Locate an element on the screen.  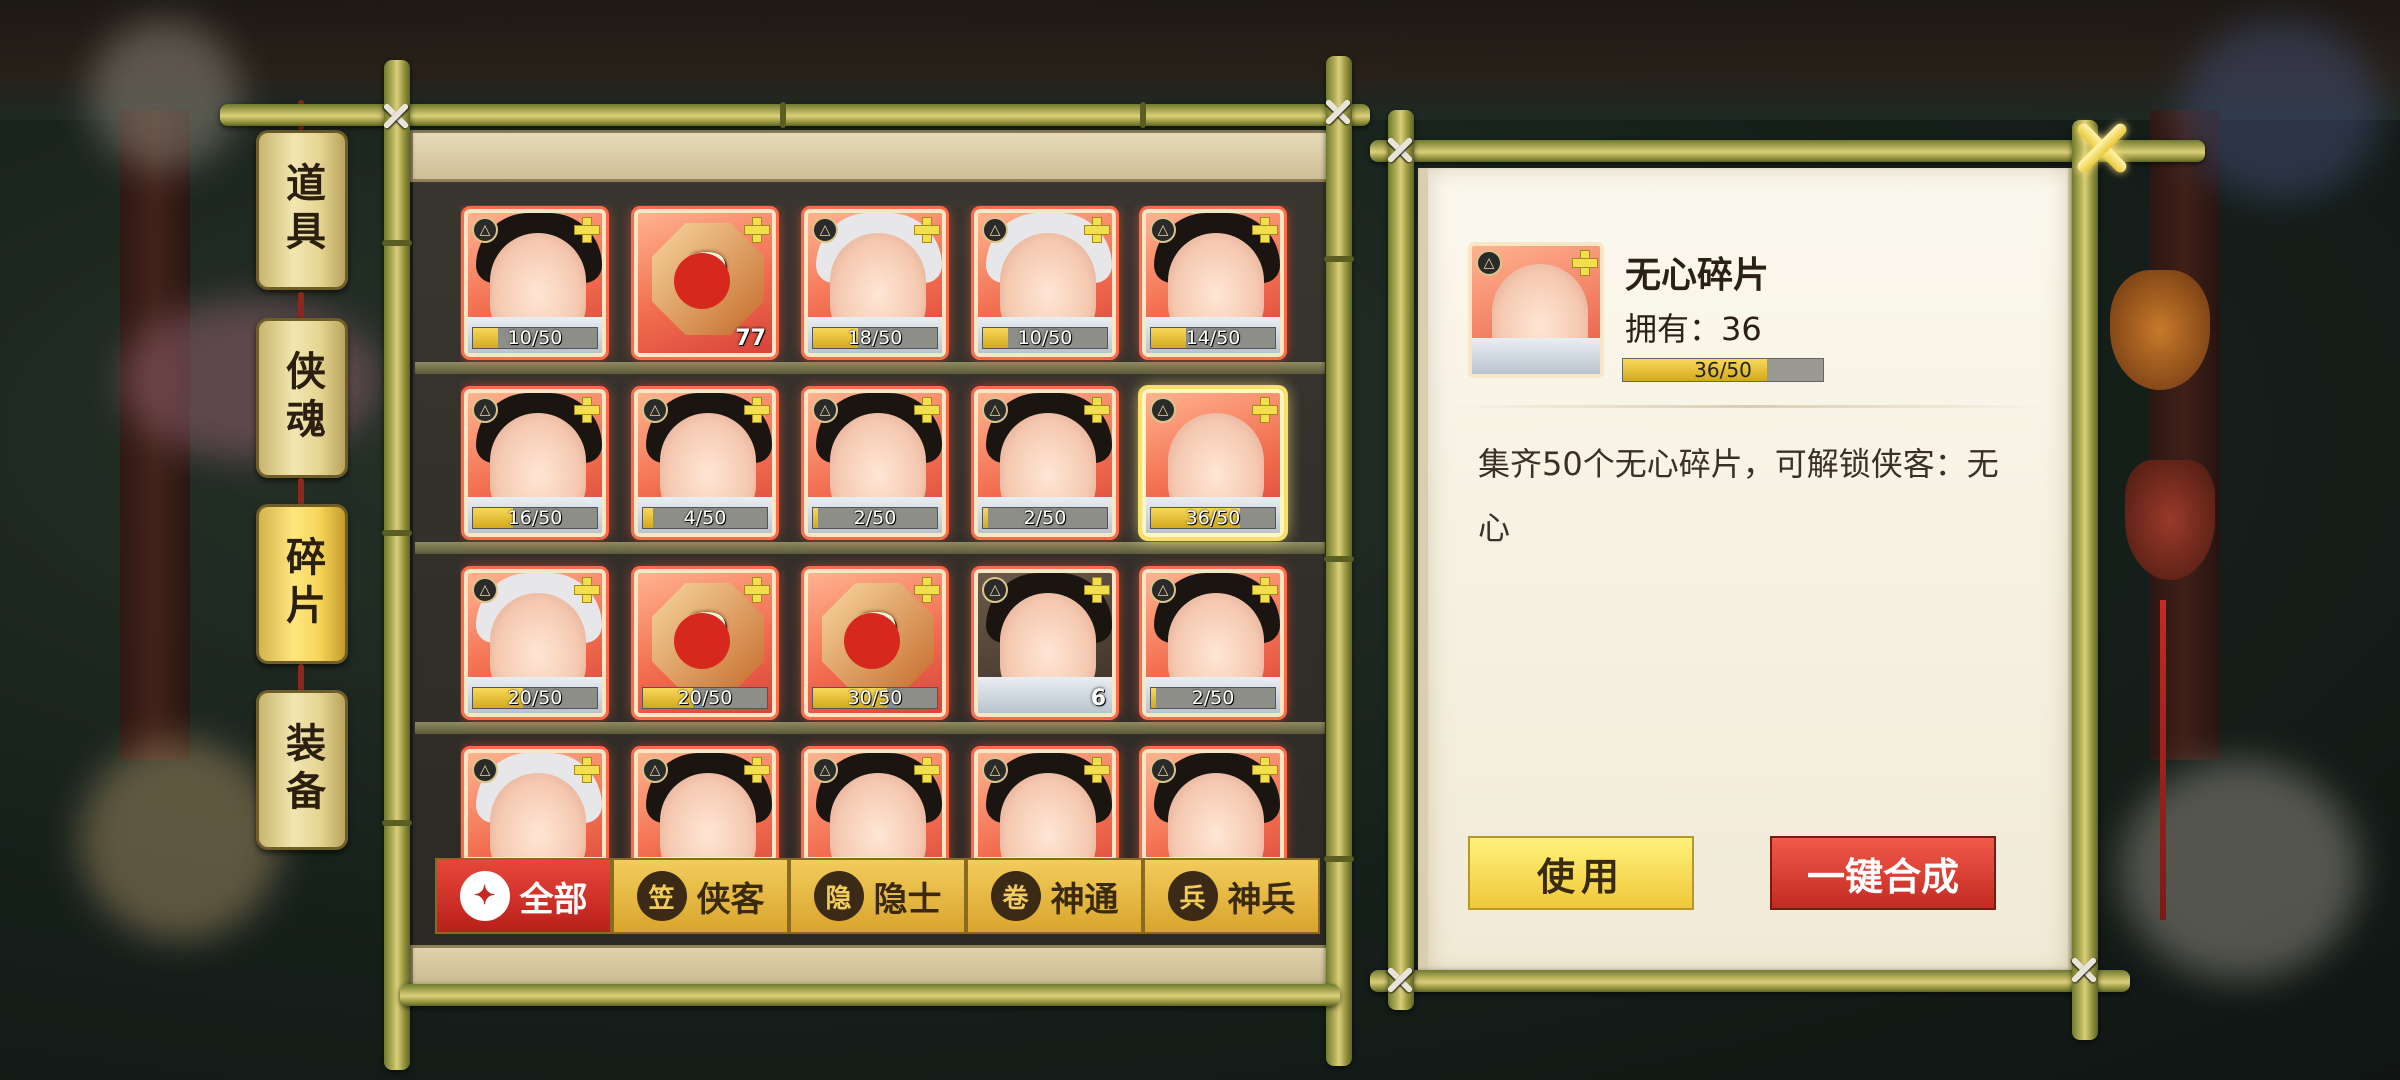
use-button: 使用 is located at coordinates (1581, 873).